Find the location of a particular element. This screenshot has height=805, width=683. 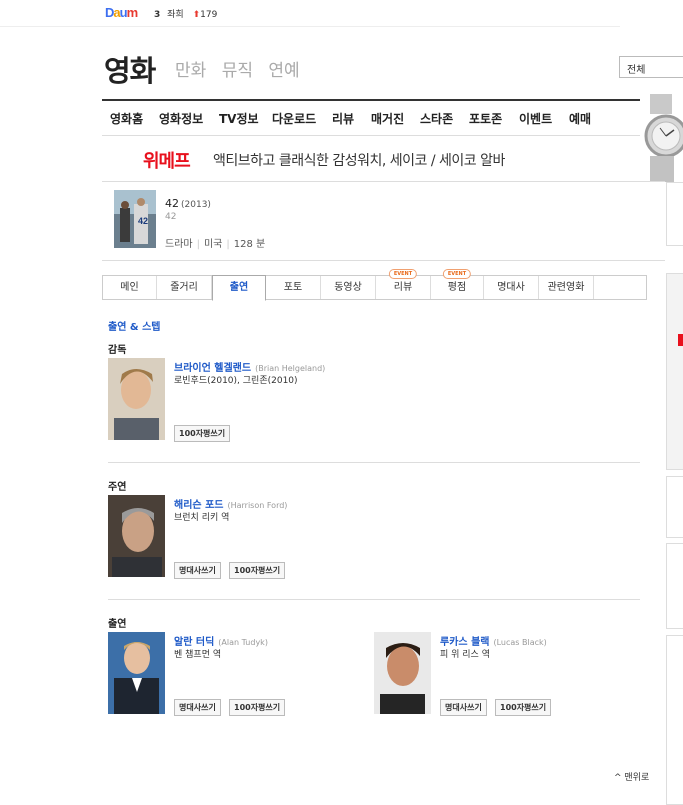

tab-label: 메인 is located at coordinates (129, 287).